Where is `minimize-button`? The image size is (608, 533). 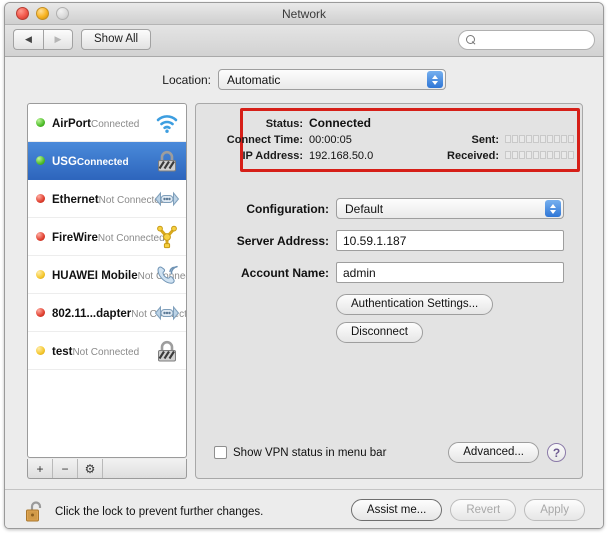
minimize-button is located at coordinates (42, 13).